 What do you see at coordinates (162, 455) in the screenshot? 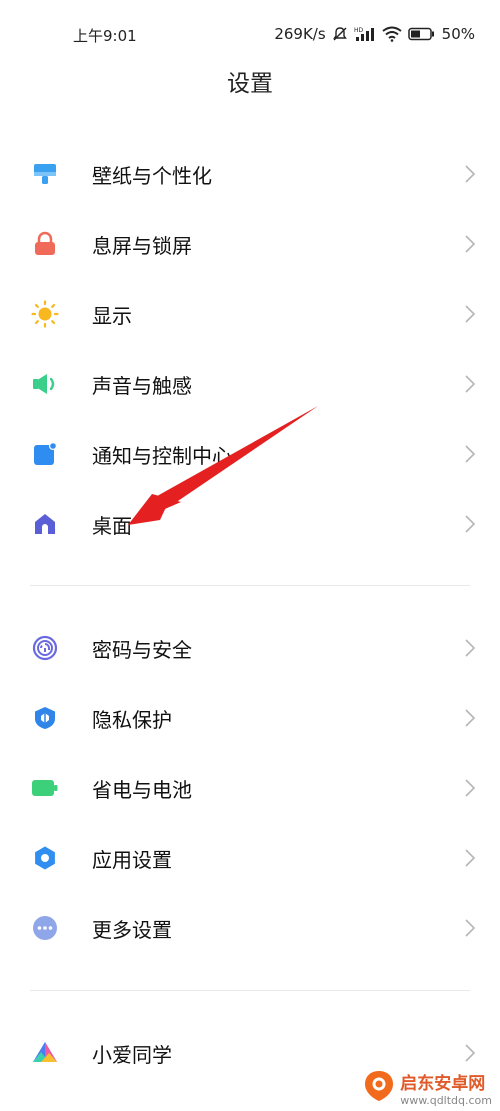
I see `settings-item-label: 通知与控制中心` at bounding box center [162, 455].